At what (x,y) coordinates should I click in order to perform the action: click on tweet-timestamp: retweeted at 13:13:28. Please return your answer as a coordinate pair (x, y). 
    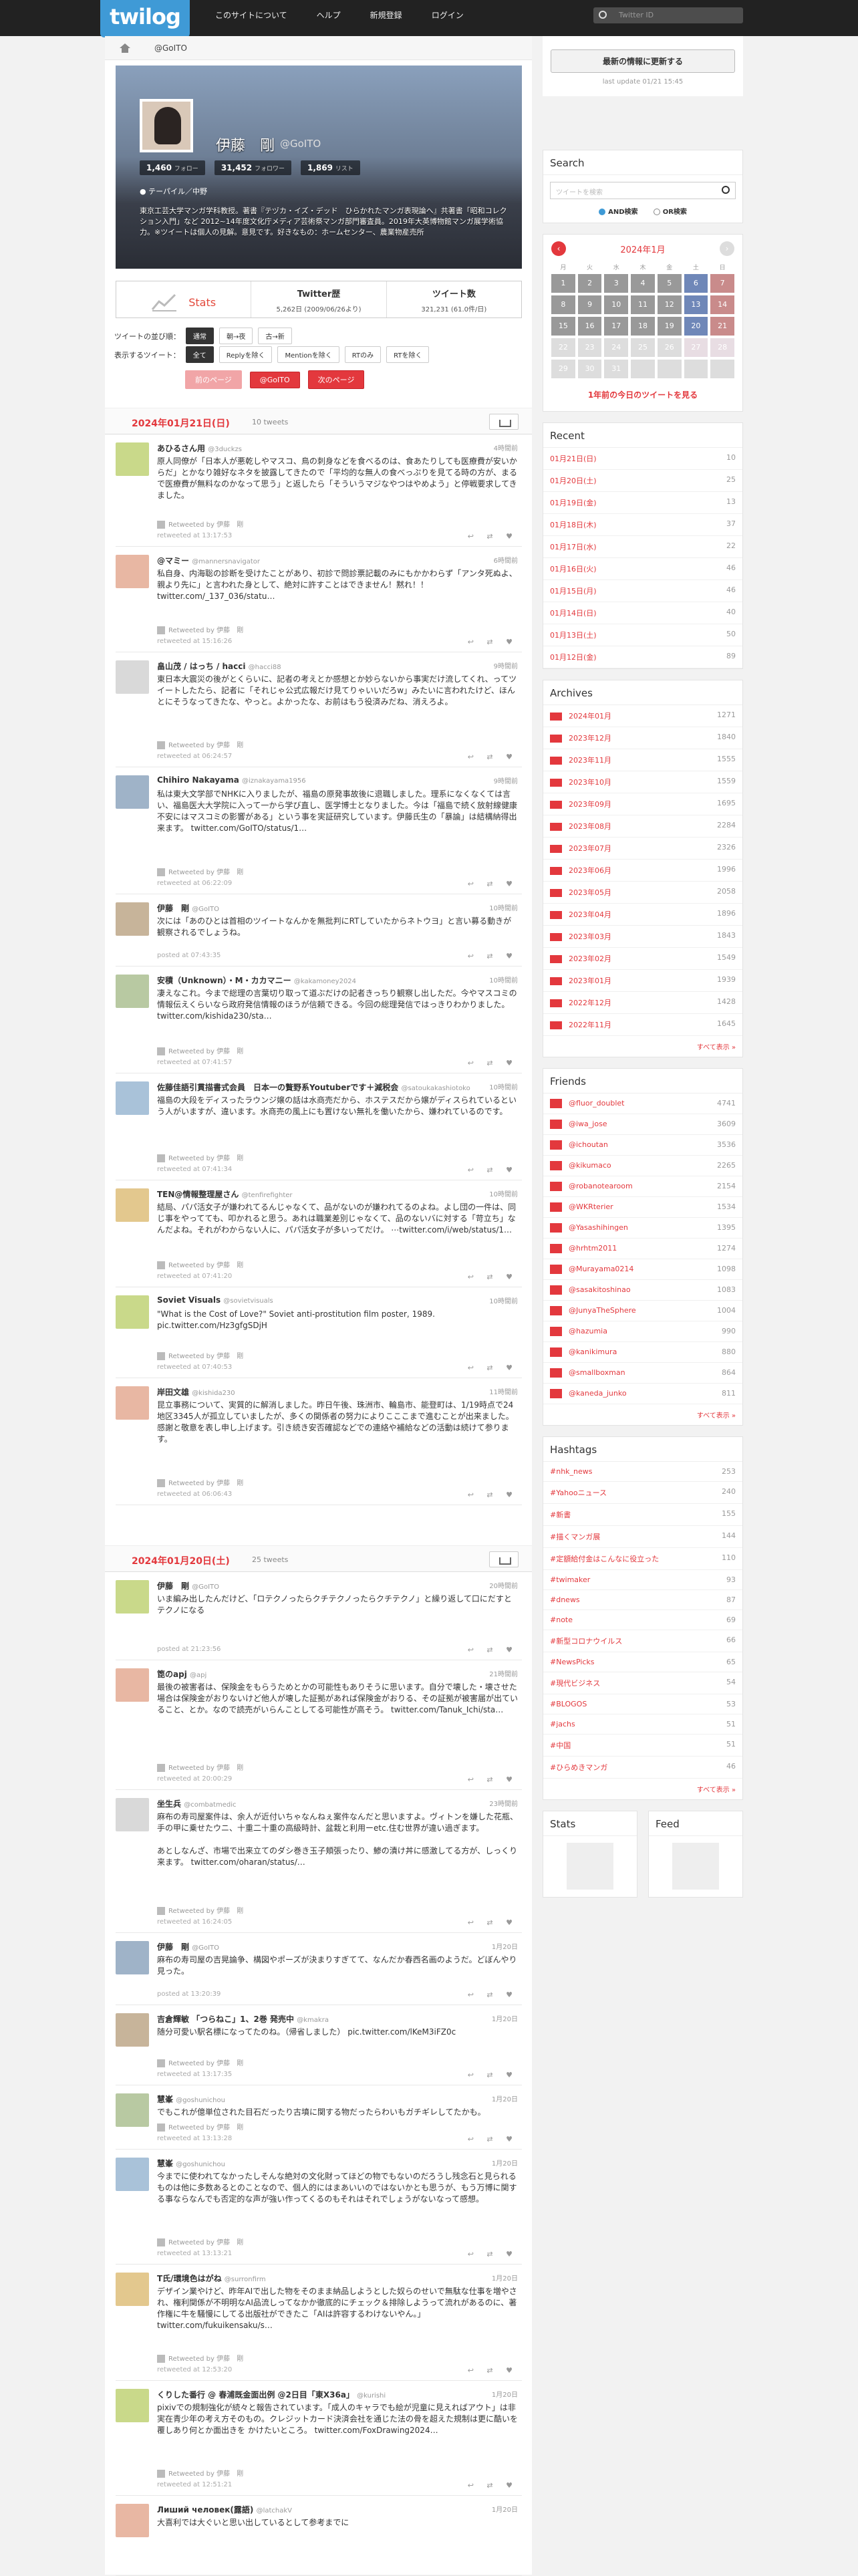
    Looking at the image, I should click on (194, 2138).